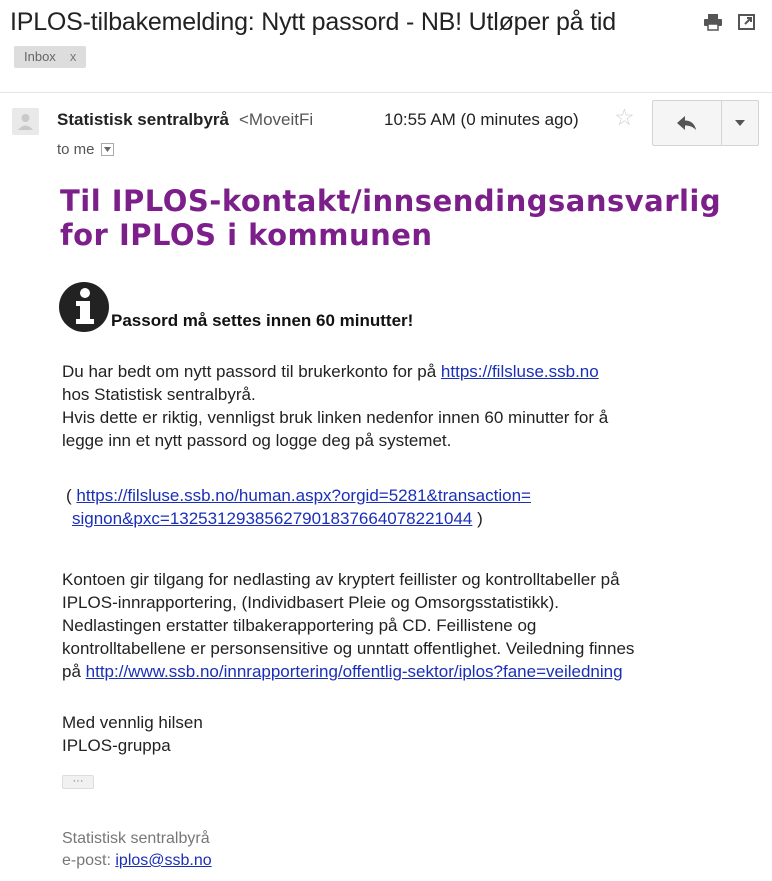  I want to click on header-actions, so click(730, 22).